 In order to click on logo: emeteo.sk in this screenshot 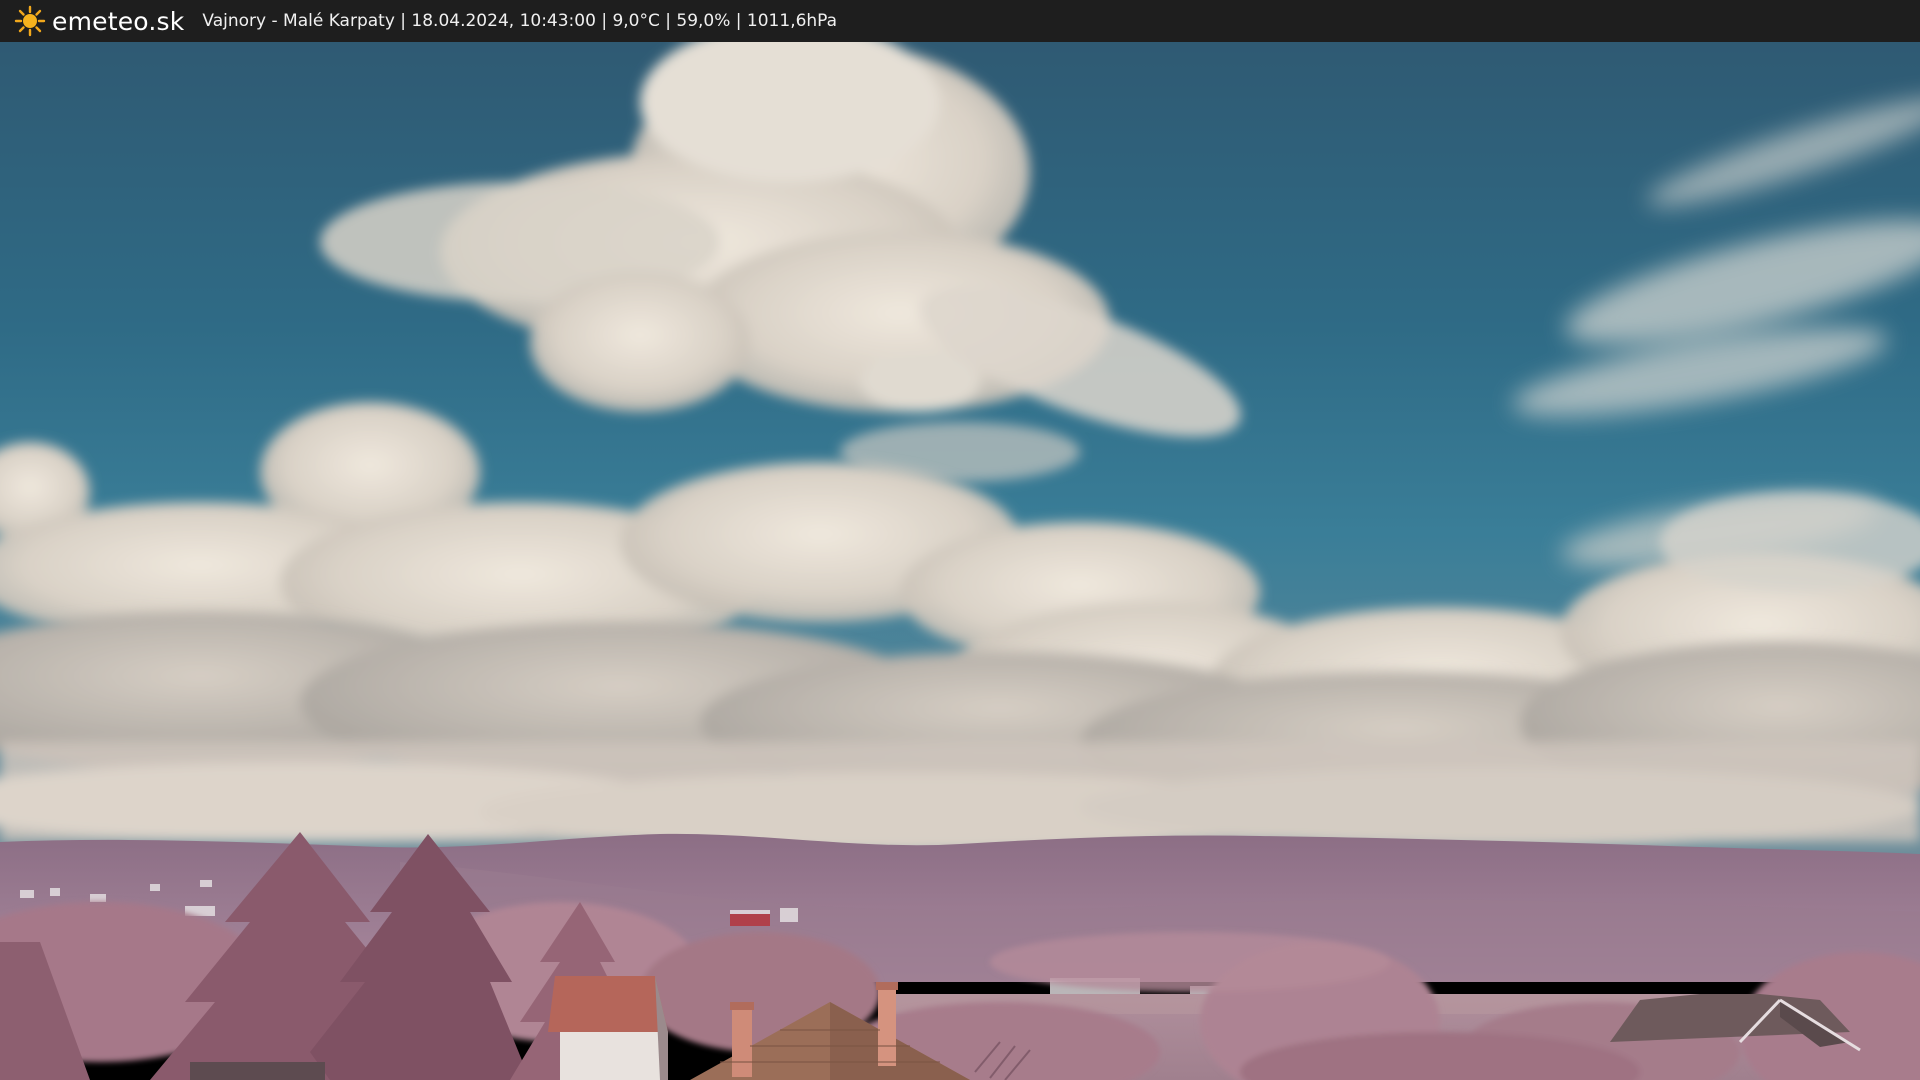, I will do `click(99, 21)`.